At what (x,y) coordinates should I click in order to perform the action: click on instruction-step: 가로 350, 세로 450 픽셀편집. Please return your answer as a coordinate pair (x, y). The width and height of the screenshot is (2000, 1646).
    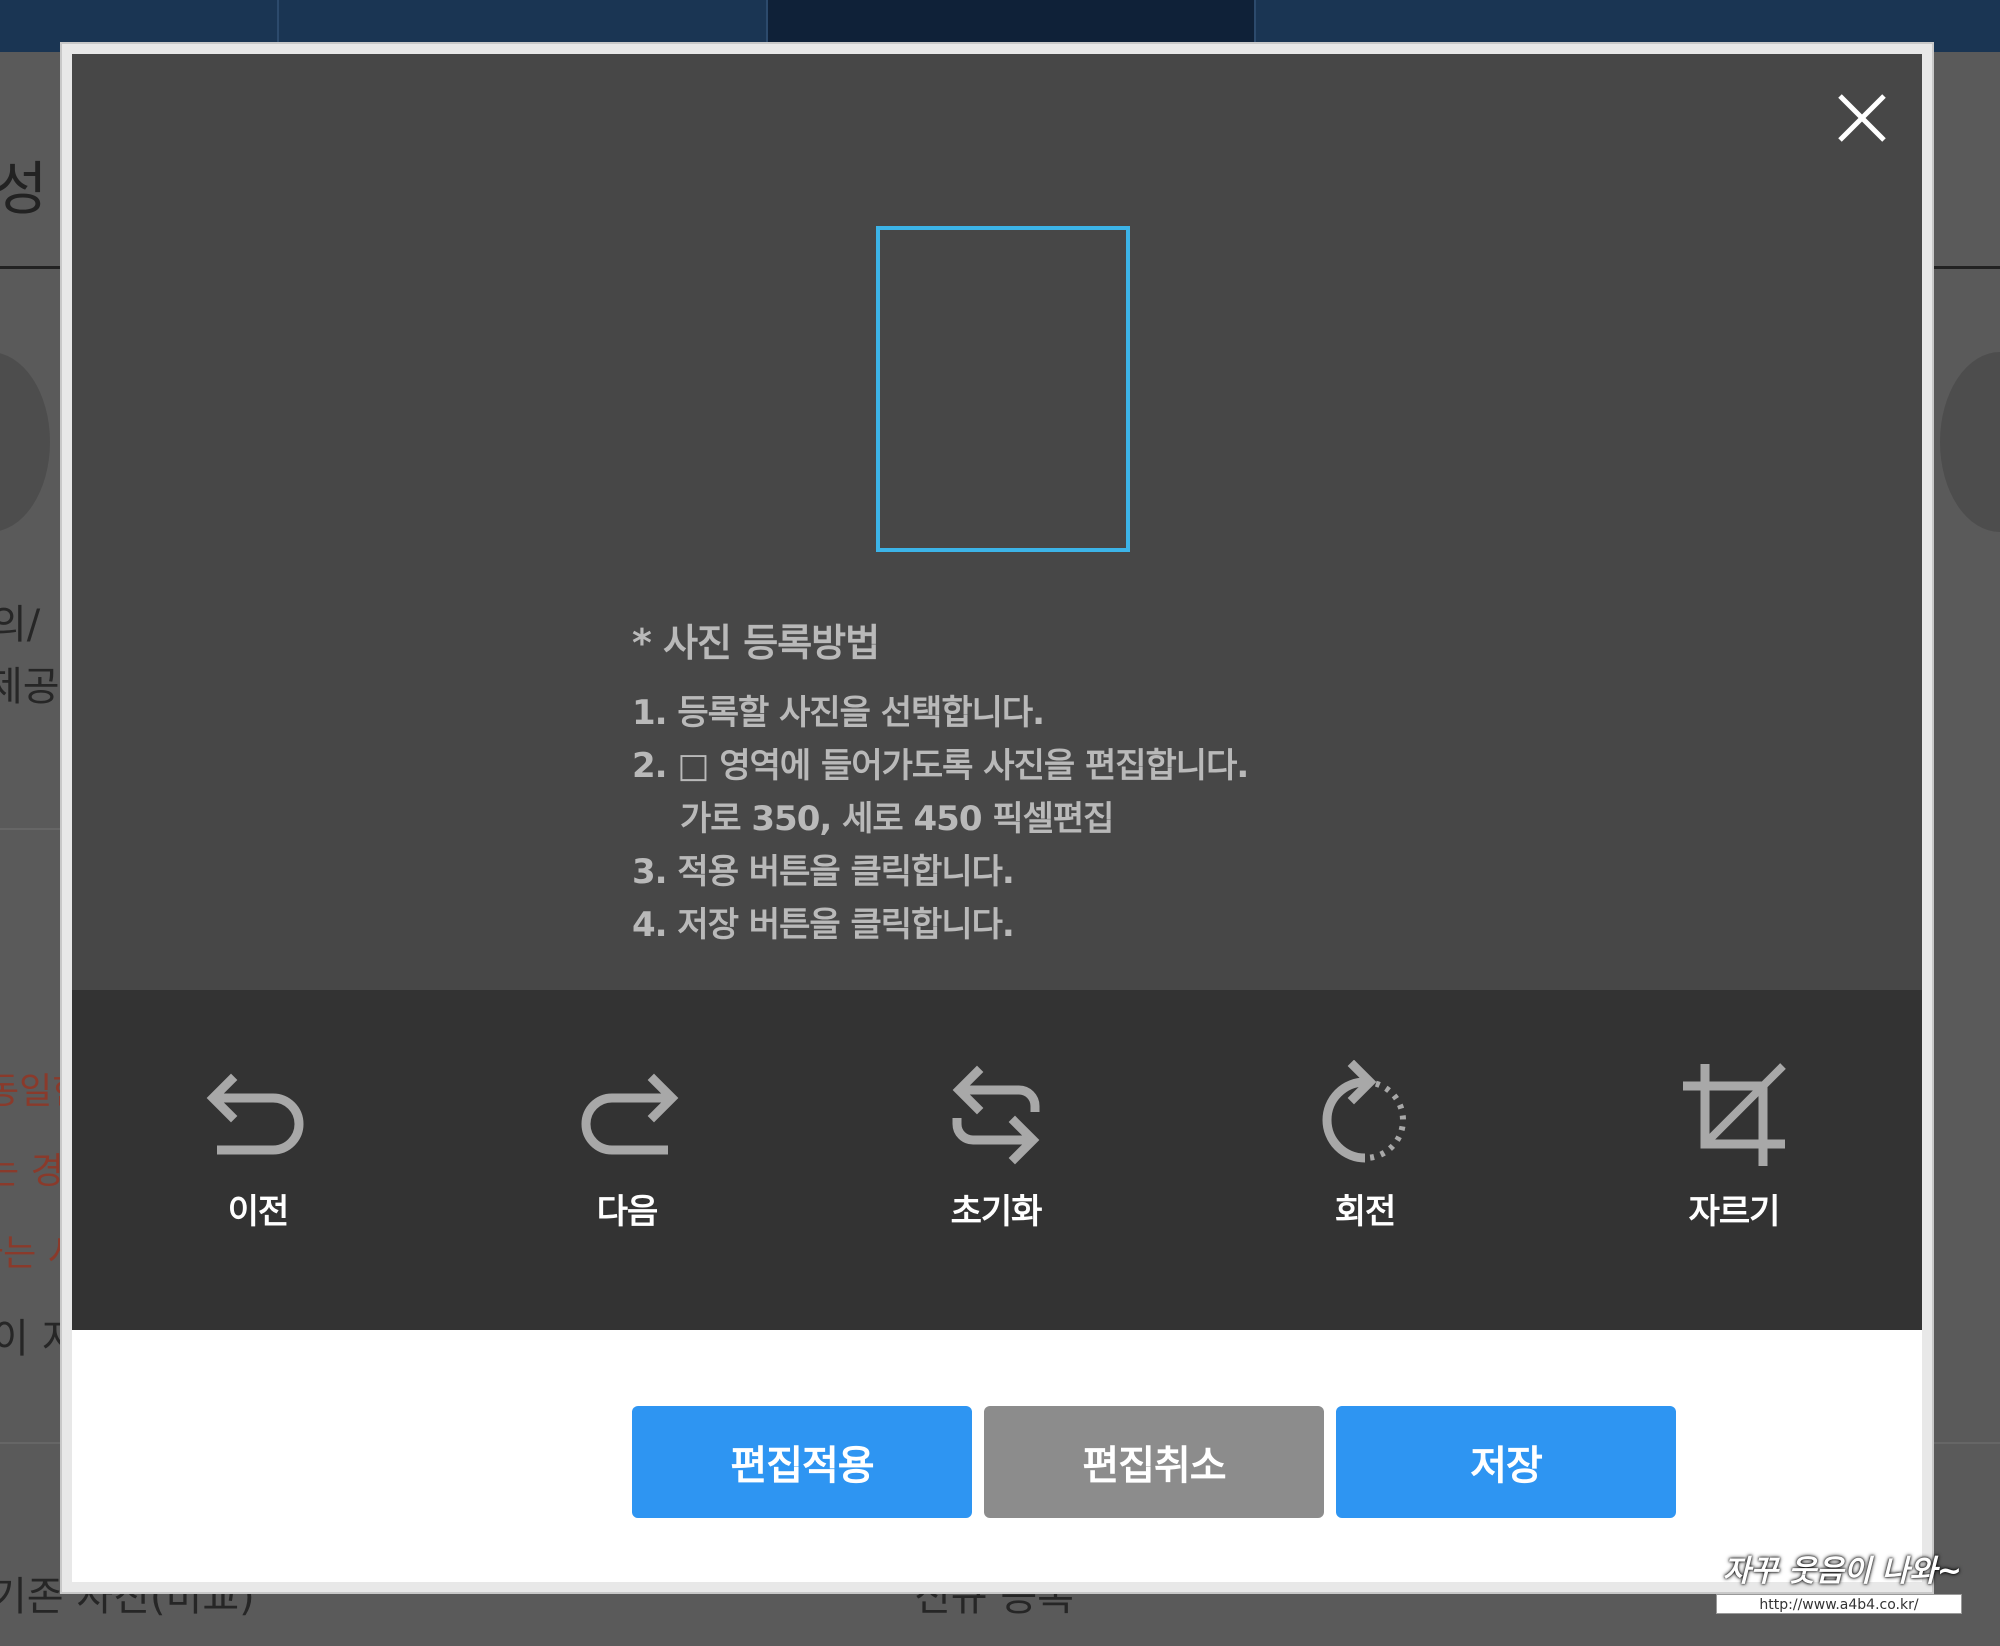
    Looking at the image, I should click on (897, 819).